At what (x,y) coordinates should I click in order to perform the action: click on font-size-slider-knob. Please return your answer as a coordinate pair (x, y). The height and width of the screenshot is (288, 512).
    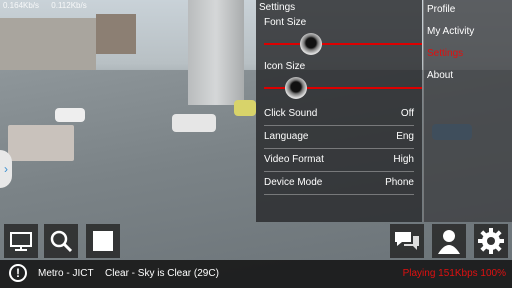
    Looking at the image, I should click on (311, 44).